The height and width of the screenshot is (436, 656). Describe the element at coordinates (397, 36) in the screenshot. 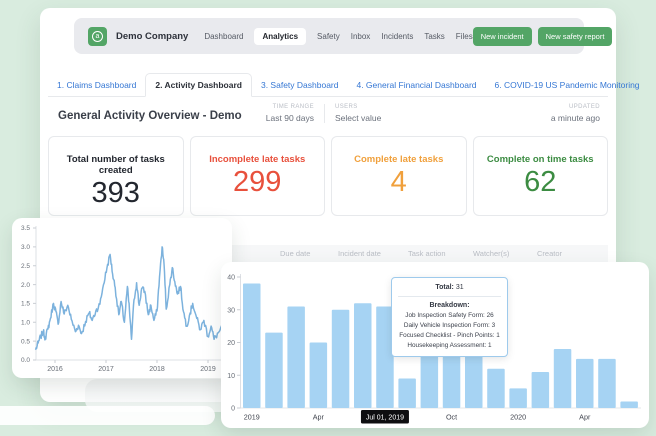

I see `nav-item-incidents: Incidents` at that location.